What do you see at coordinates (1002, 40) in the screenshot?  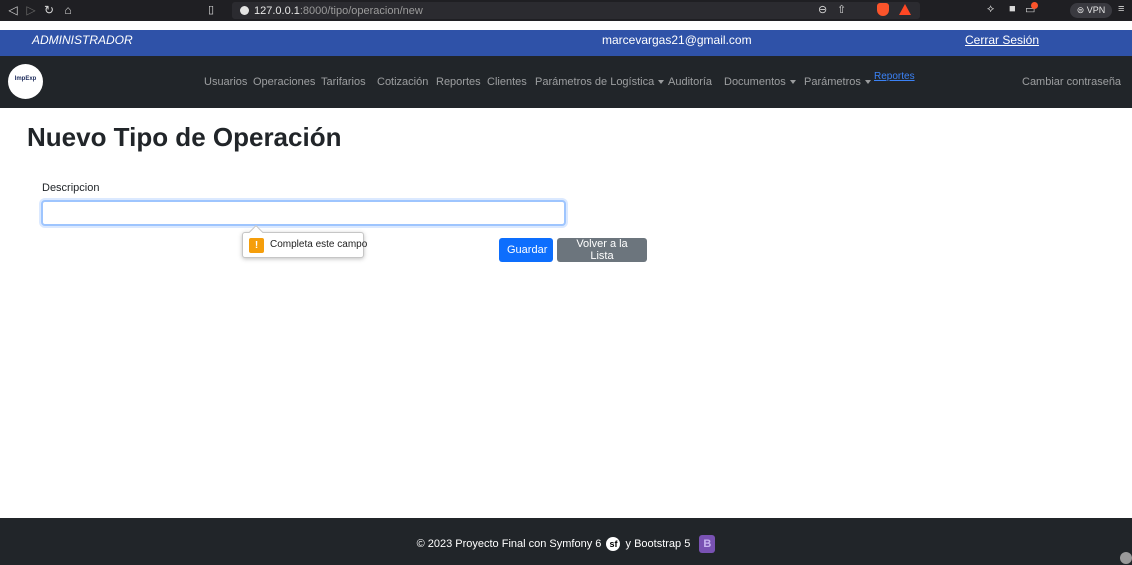 I see `logout-link: Cerrar Sesión` at bounding box center [1002, 40].